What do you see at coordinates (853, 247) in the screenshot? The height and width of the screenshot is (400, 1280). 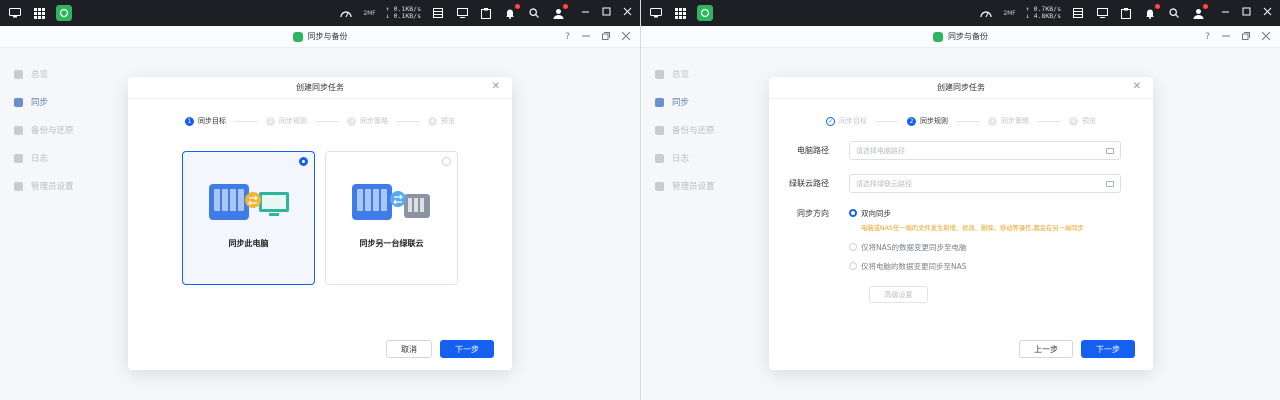 I see `radio-nas-to-pc` at bounding box center [853, 247].